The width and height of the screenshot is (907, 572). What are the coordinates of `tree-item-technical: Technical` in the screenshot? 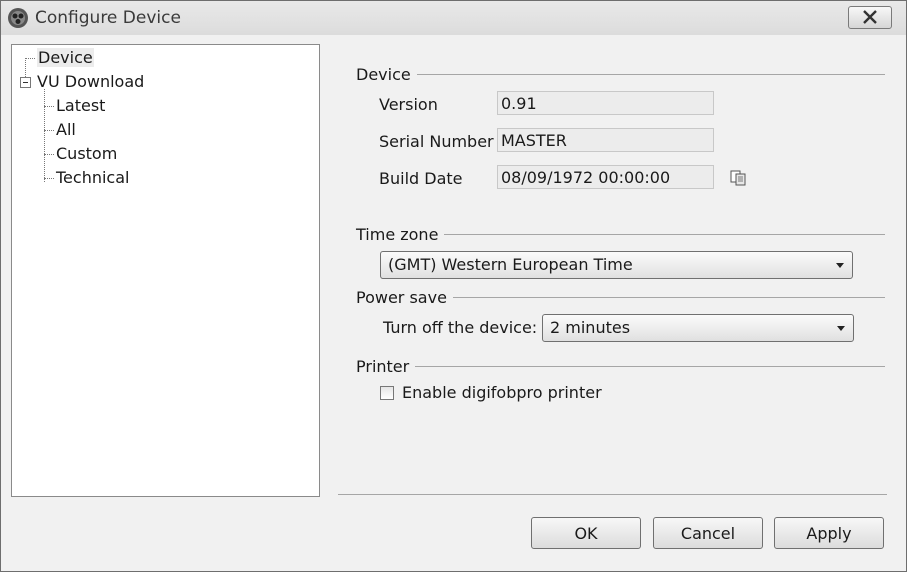 It's located at (92, 177).